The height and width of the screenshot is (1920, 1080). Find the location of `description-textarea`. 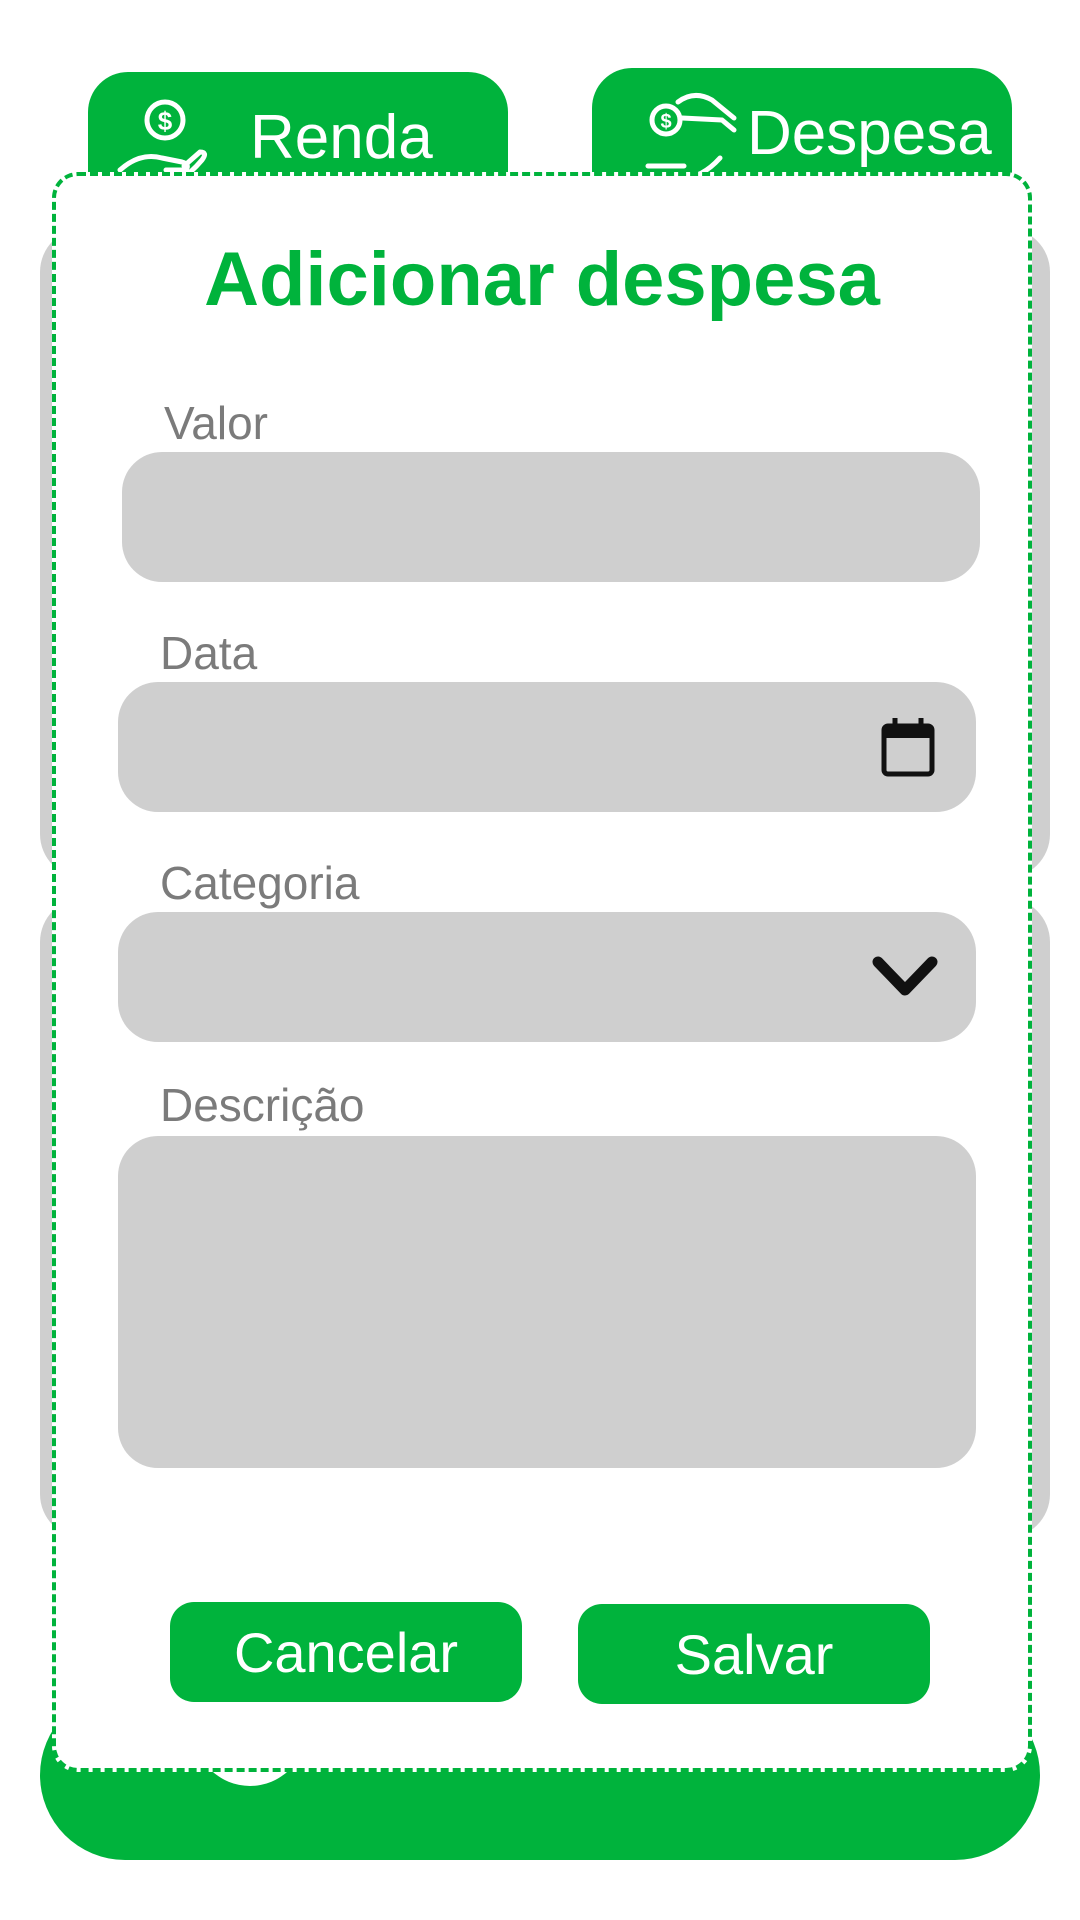

description-textarea is located at coordinates (547, 1302).